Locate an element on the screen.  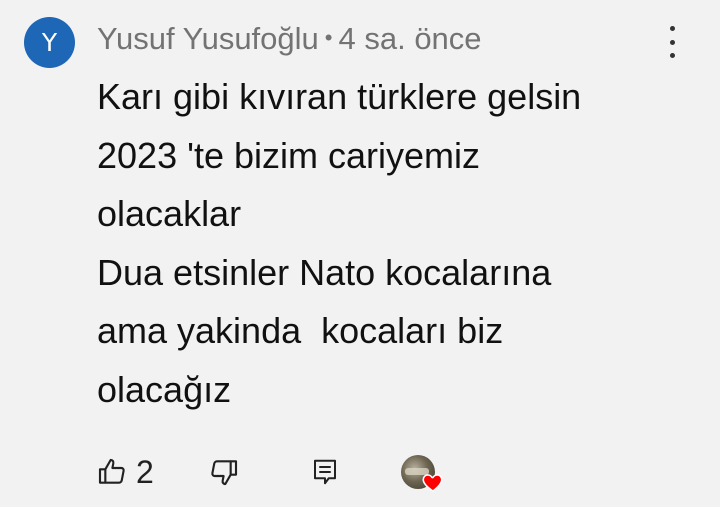
more-vert-icon is located at coordinates (672, 42).